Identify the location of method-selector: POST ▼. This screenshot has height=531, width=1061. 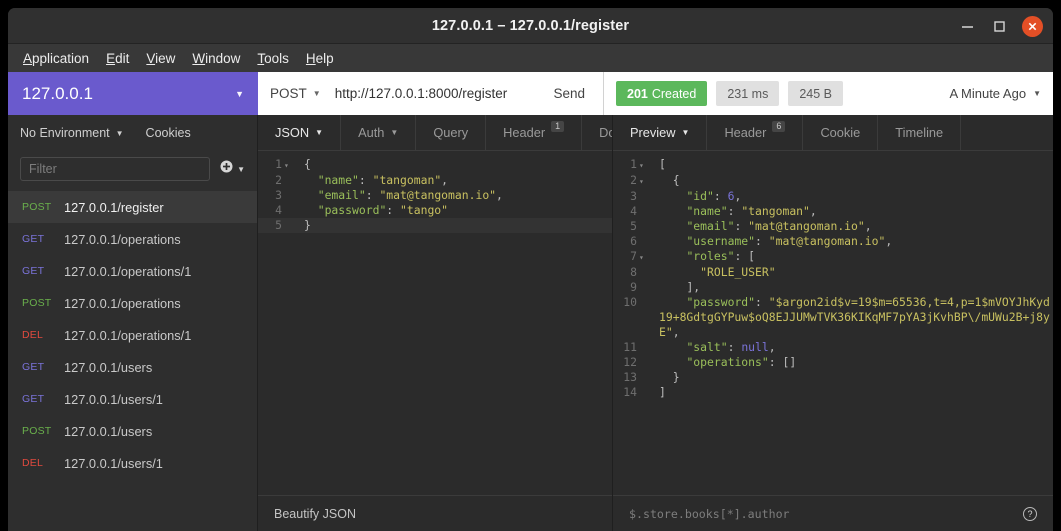
(295, 93).